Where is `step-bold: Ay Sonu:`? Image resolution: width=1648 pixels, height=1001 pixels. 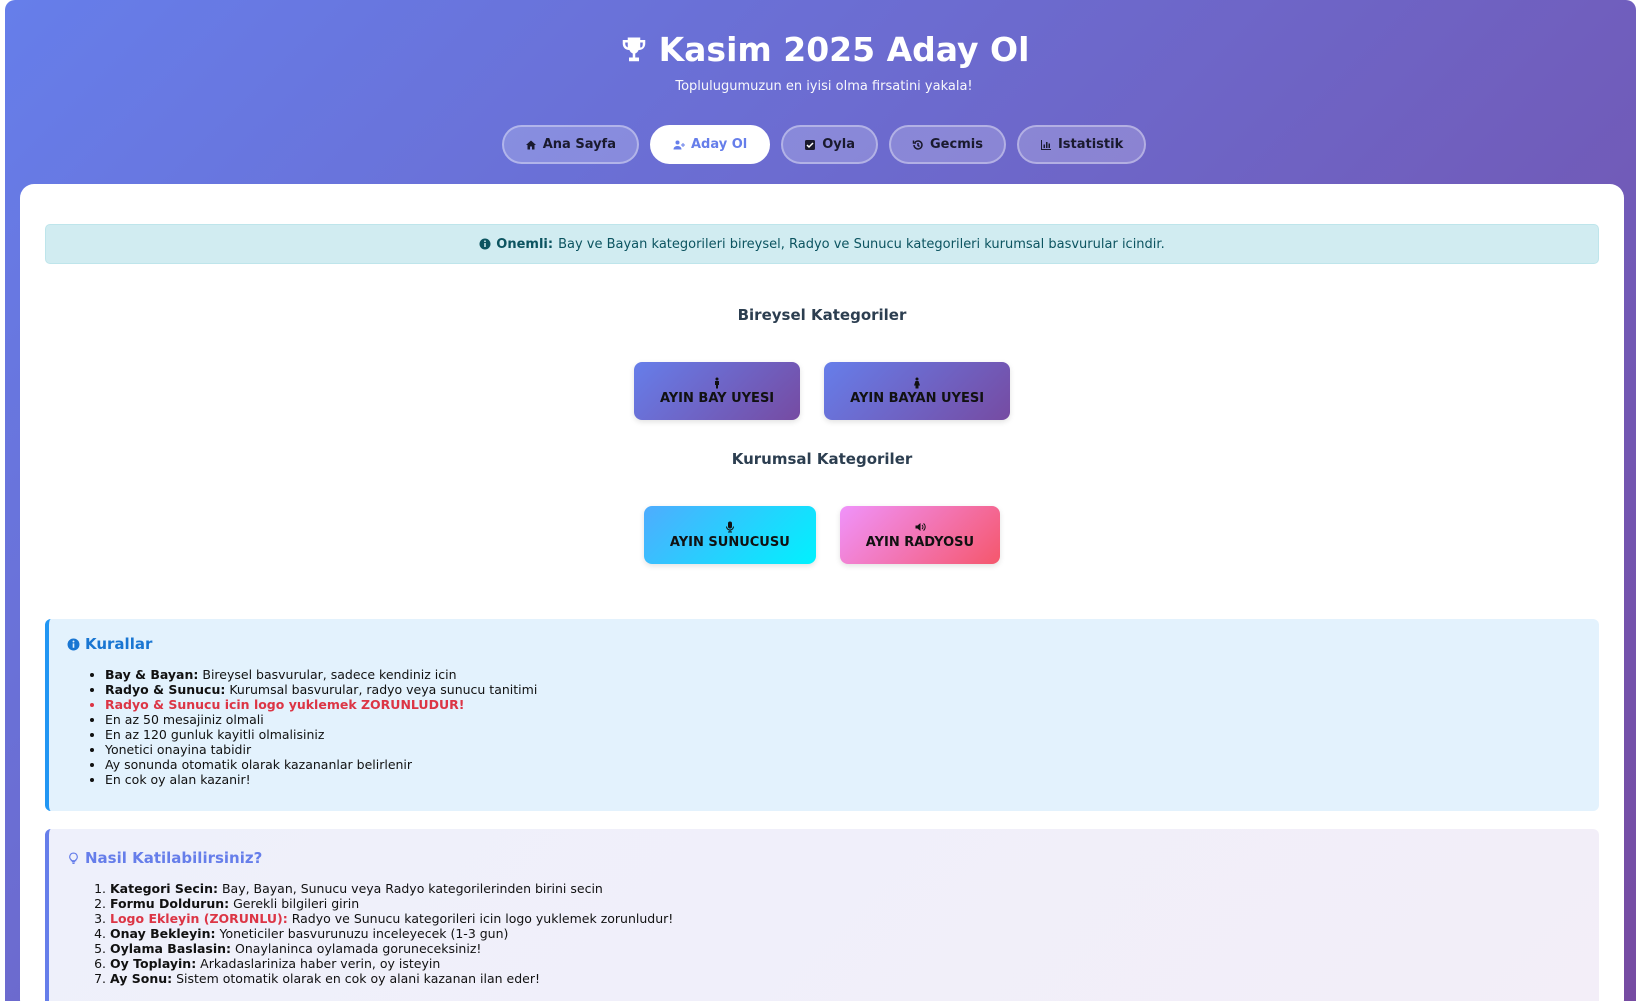 step-bold: Ay Sonu: is located at coordinates (141, 978).